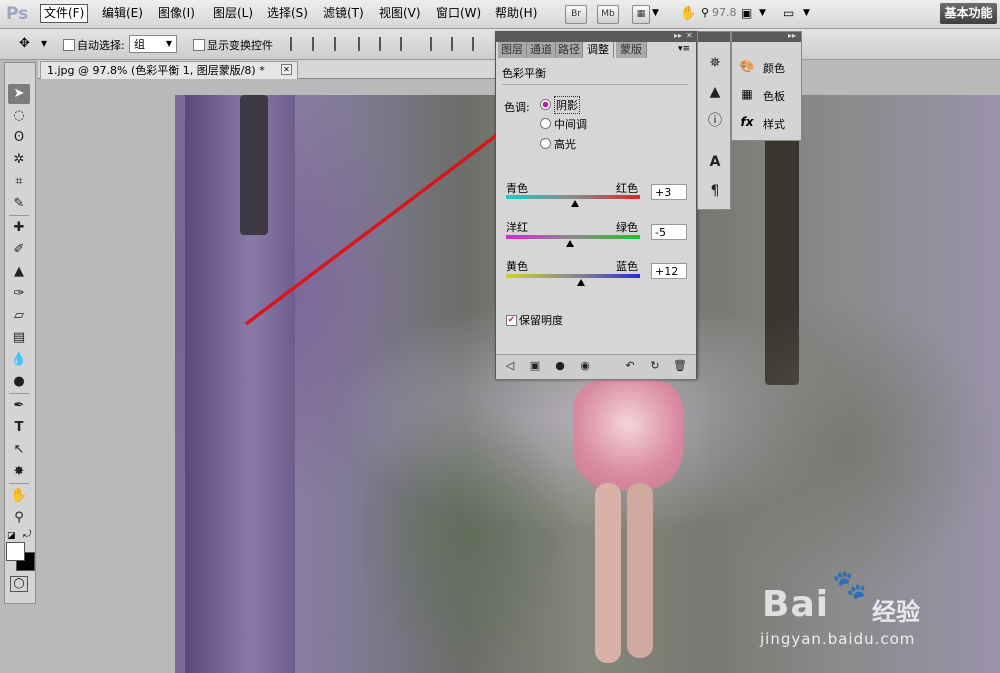 The width and height of the screenshot is (1000, 673). Describe the element at coordinates (684, 49) in the screenshot. I see `panel-menu-icon: ▾≡` at that location.